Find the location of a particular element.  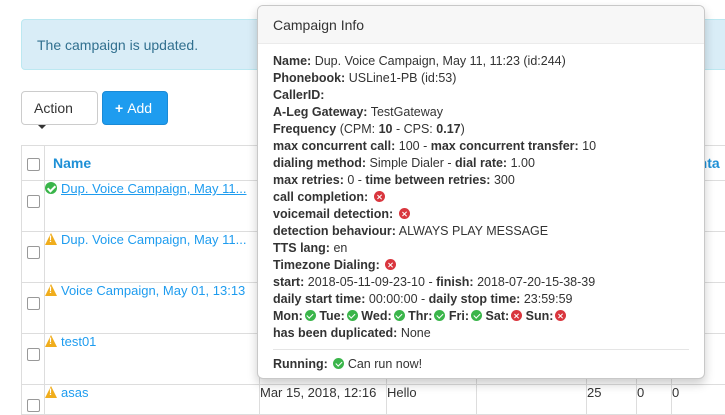

campaign-link: Voice Campaign, May 01, 13:13 is located at coordinates (153, 290).